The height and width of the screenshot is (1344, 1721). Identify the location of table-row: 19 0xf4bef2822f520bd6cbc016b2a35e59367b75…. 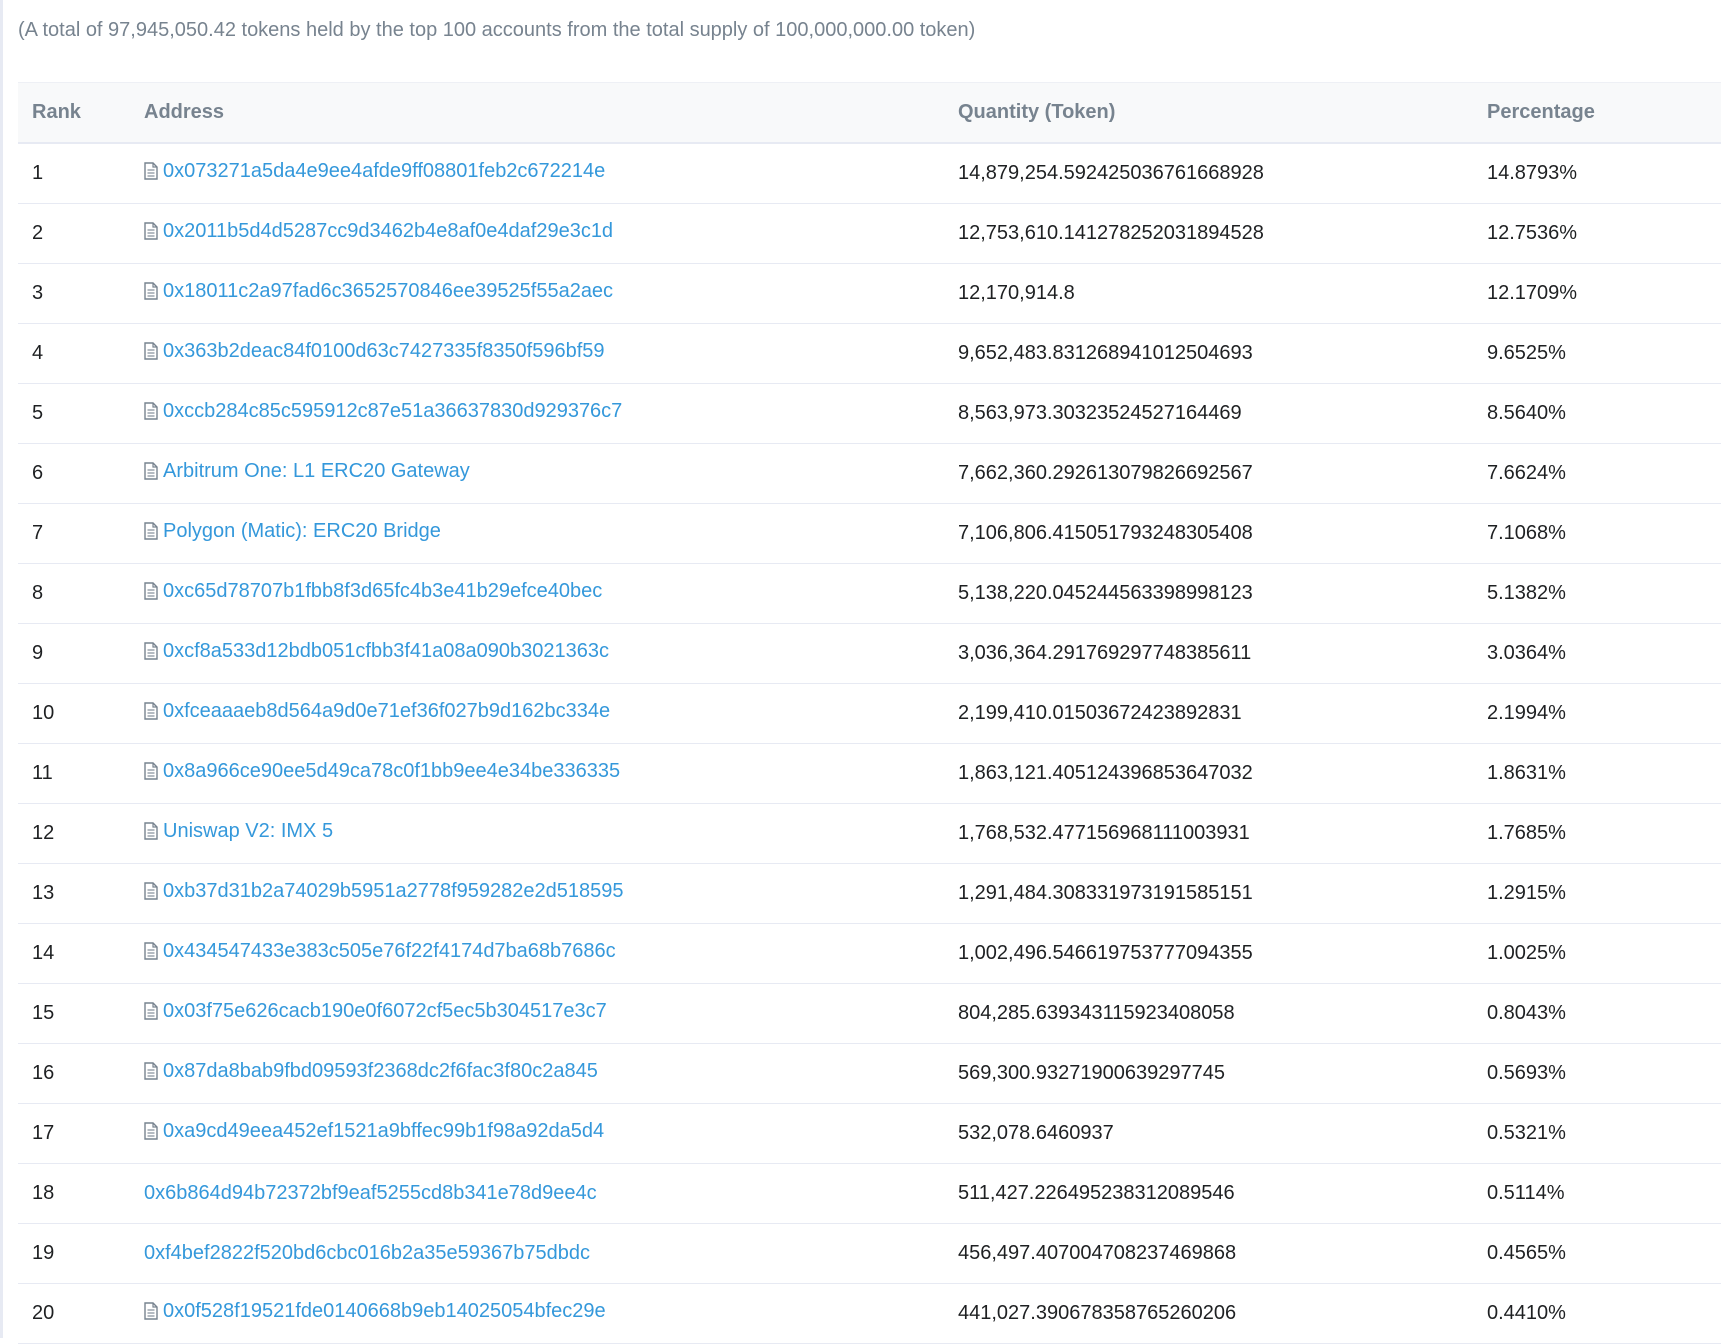
(869, 1253).